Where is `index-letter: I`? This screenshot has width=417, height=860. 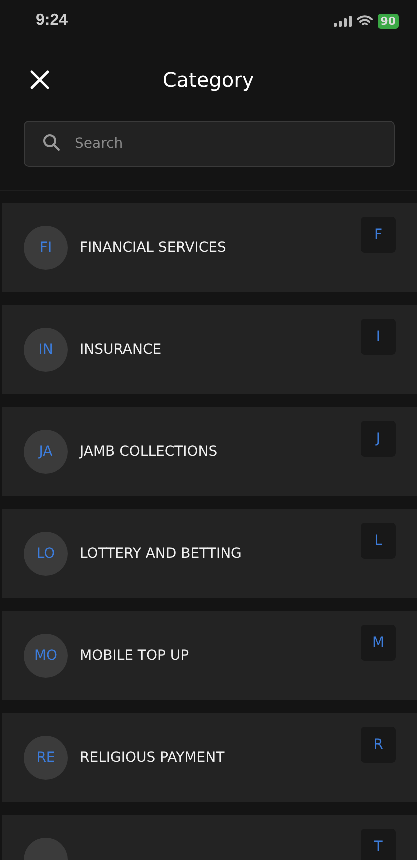 index-letter: I is located at coordinates (378, 337).